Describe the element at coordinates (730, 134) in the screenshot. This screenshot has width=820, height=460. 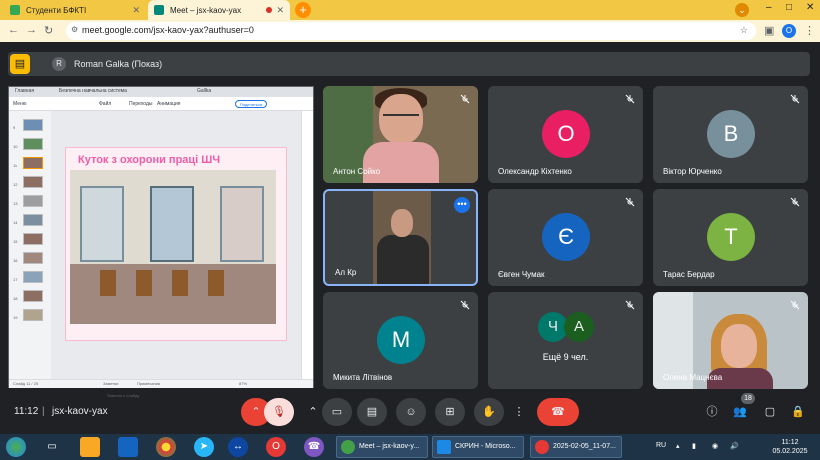
I see `participant-tile: В Віктор Юрченко` at that location.